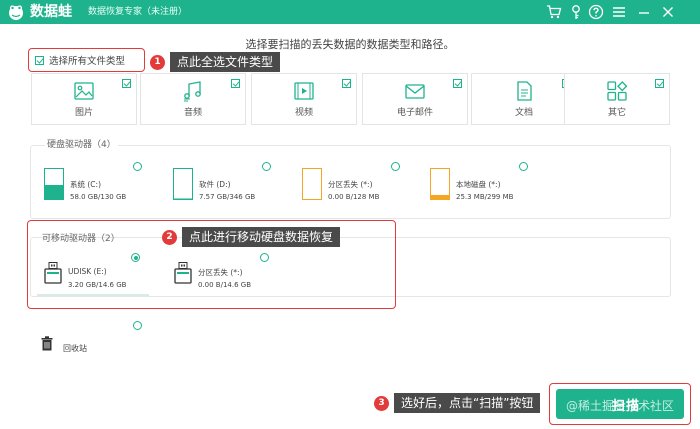 The image size is (700, 429). I want to click on email-icon, so click(415, 91).